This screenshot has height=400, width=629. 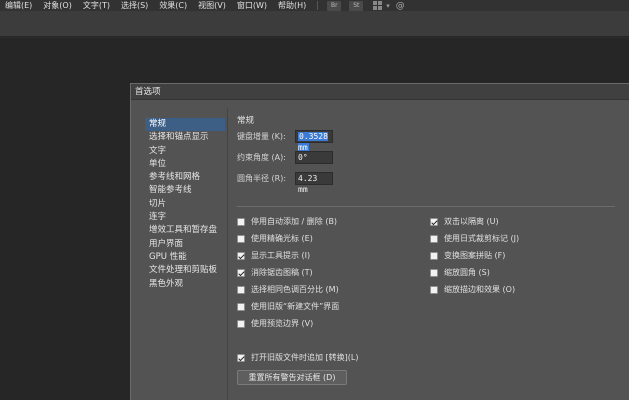 I want to click on chevron-down-icon: ▾, so click(x=388, y=6).